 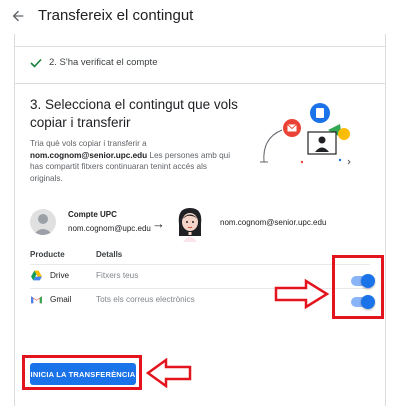 What do you see at coordinates (109, 228) in the screenshot?
I see `source-account-email: nom.cognom@upc.edu` at bounding box center [109, 228].